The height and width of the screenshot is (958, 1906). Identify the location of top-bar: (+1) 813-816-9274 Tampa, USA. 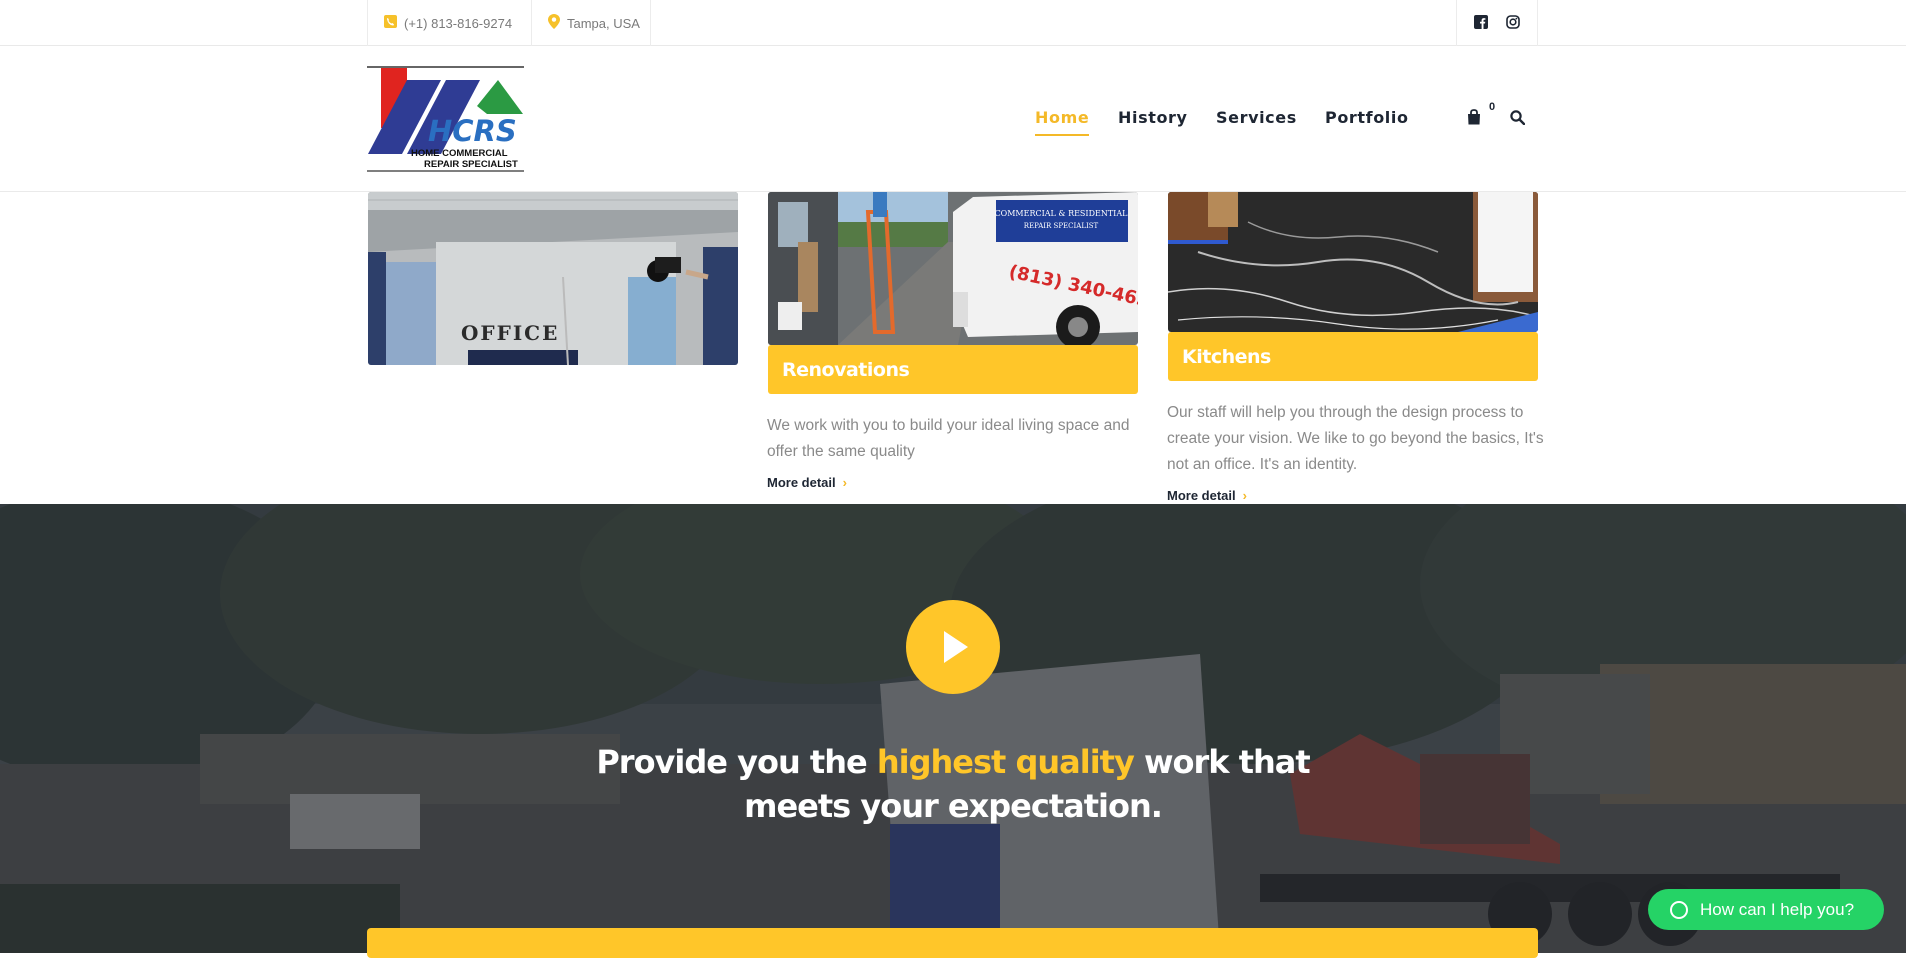
(953, 23).